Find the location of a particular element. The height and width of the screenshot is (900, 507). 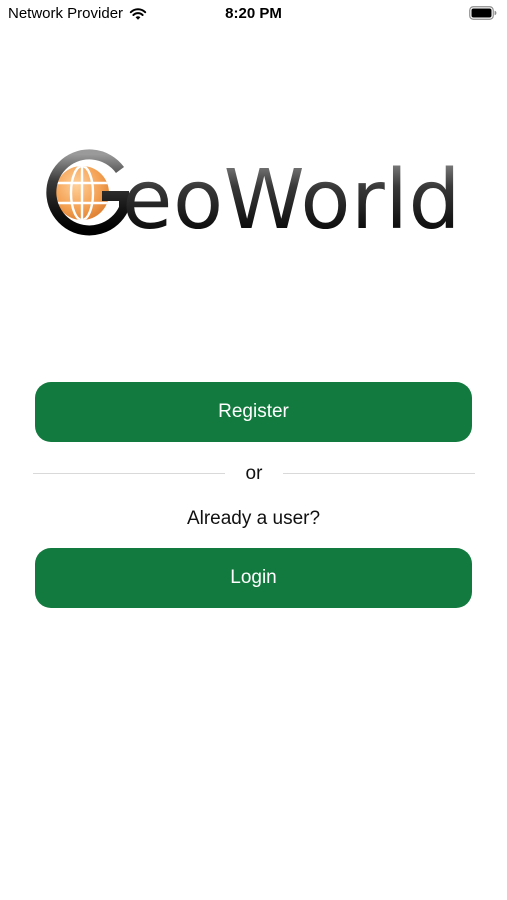

status-time: 8:20 PM is located at coordinates (253, 13).